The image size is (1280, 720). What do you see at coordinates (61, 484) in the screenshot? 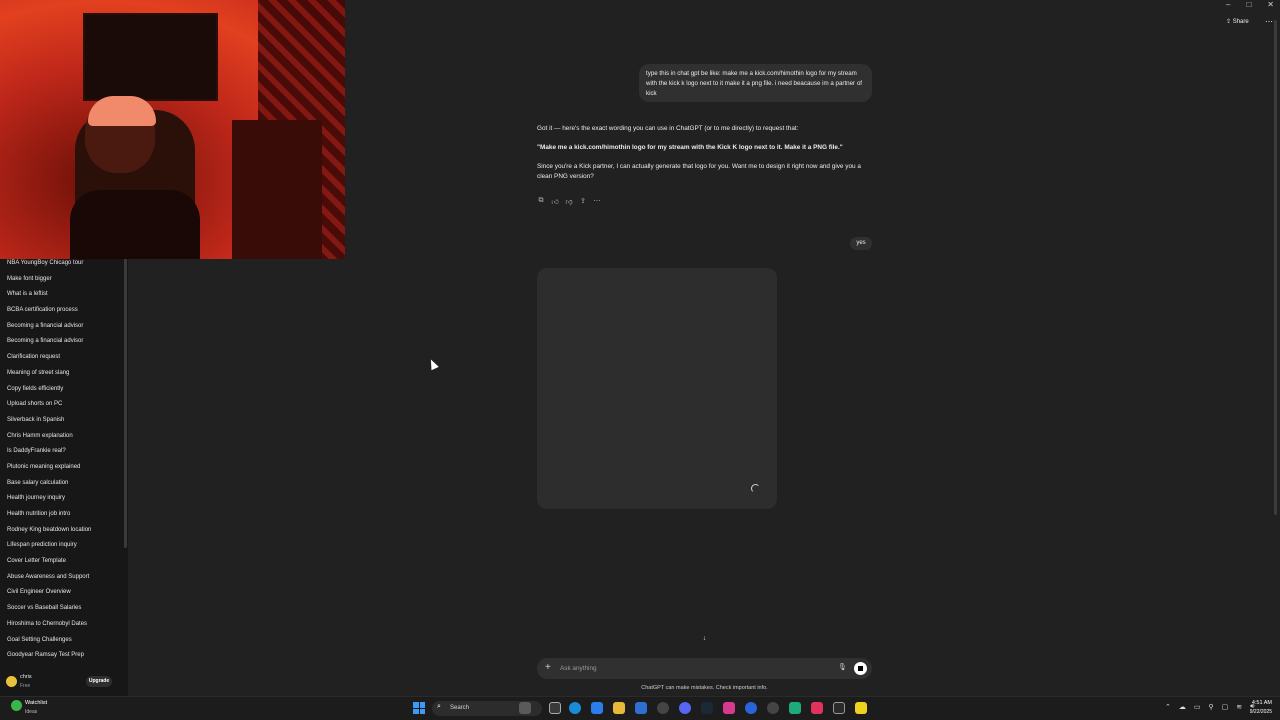
I see `sidebar-item: Base salary calculation` at bounding box center [61, 484].